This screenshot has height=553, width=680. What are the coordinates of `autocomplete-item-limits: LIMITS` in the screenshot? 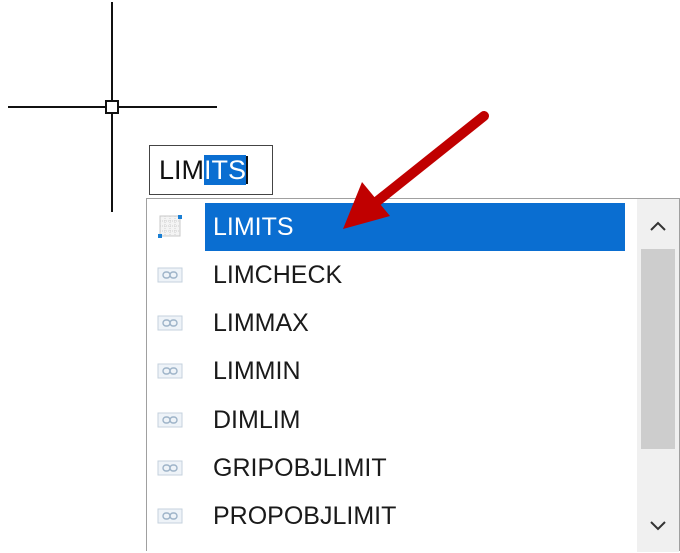 It's located at (392, 227).